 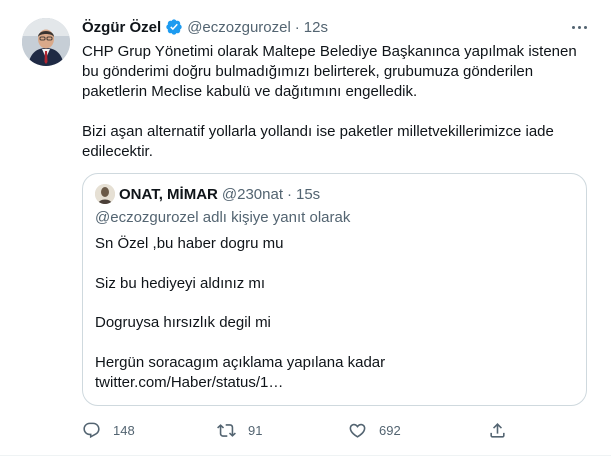 I want to click on like-icon, so click(x=357, y=430).